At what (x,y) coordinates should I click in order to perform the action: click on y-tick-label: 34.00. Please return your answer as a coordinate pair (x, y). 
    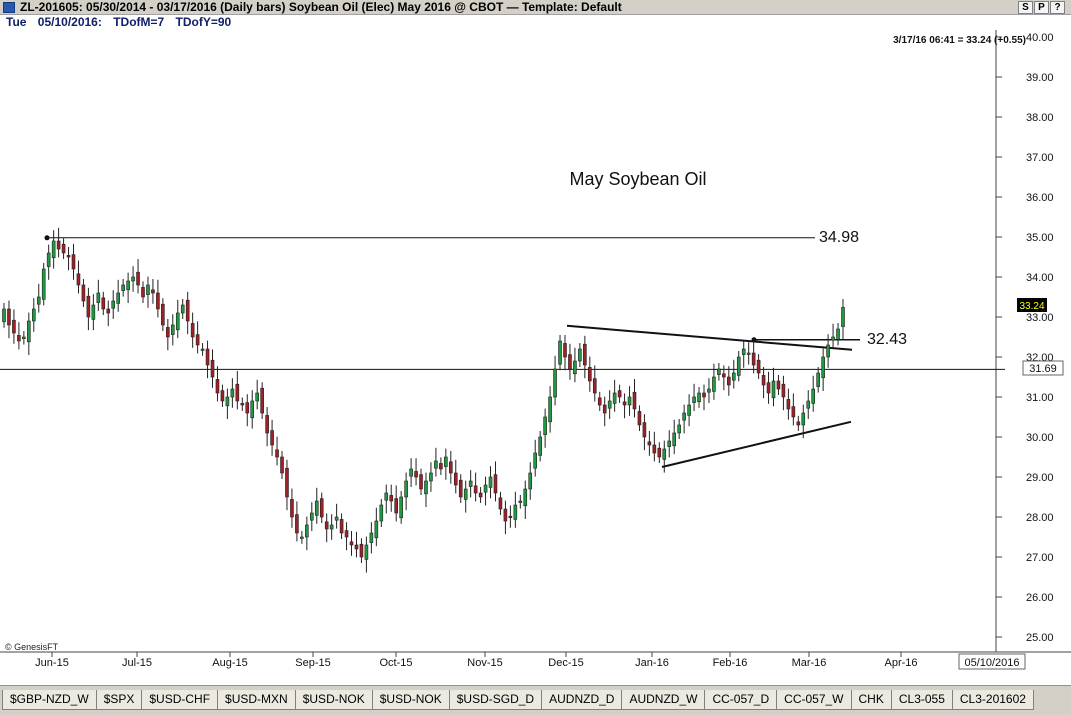
    Looking at the image, I should click on (1040, 278).